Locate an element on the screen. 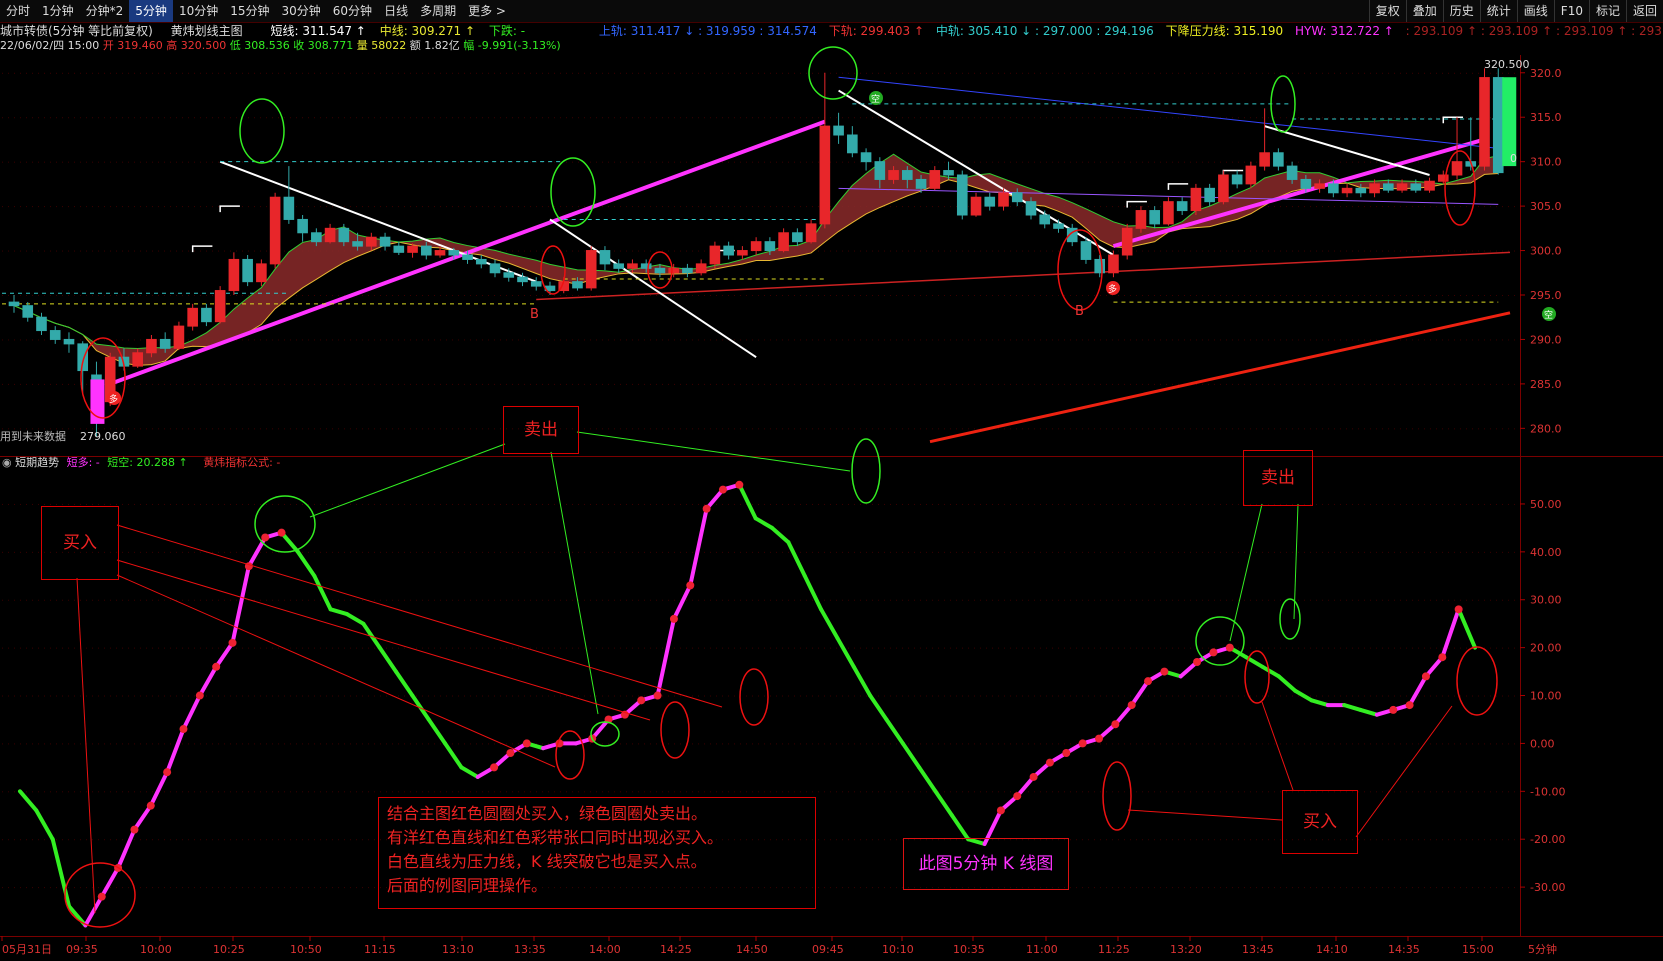 The width and height of the screenshot is (1663, 961). oscillator-segment is located at coordinates (110, 882).